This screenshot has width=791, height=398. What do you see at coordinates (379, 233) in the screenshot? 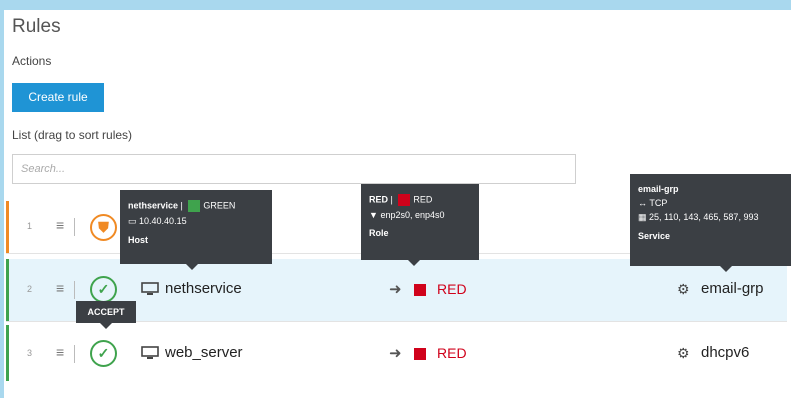
I see `tooltip-role-type: Role` at bounding box center [379, 233].